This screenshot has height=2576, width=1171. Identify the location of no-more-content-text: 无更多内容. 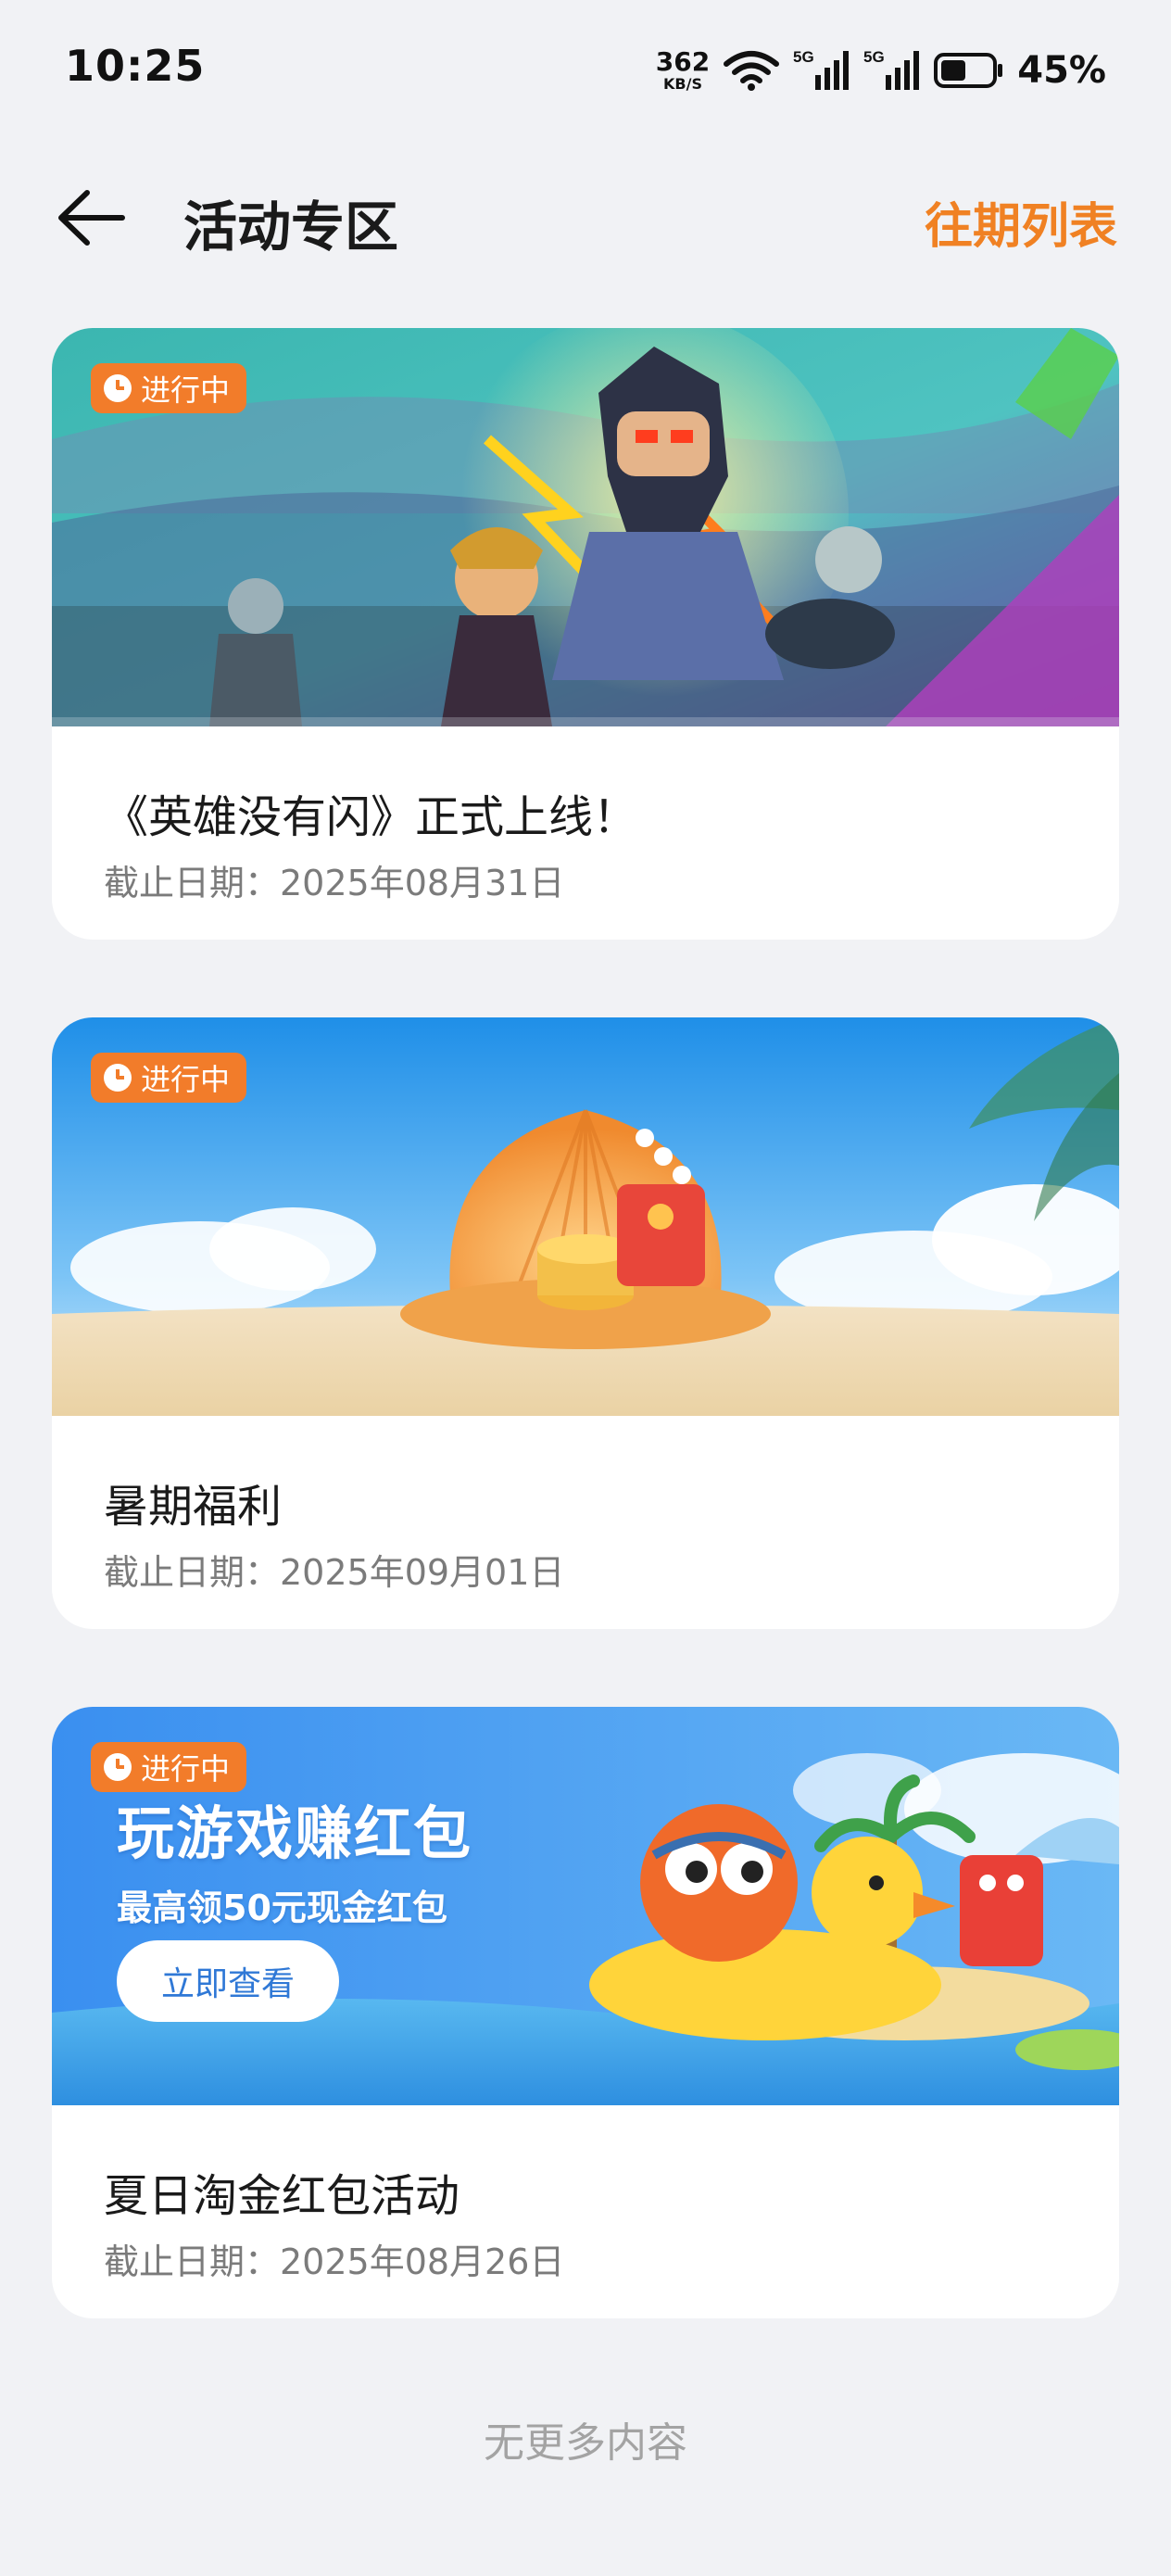
(585, 2443).